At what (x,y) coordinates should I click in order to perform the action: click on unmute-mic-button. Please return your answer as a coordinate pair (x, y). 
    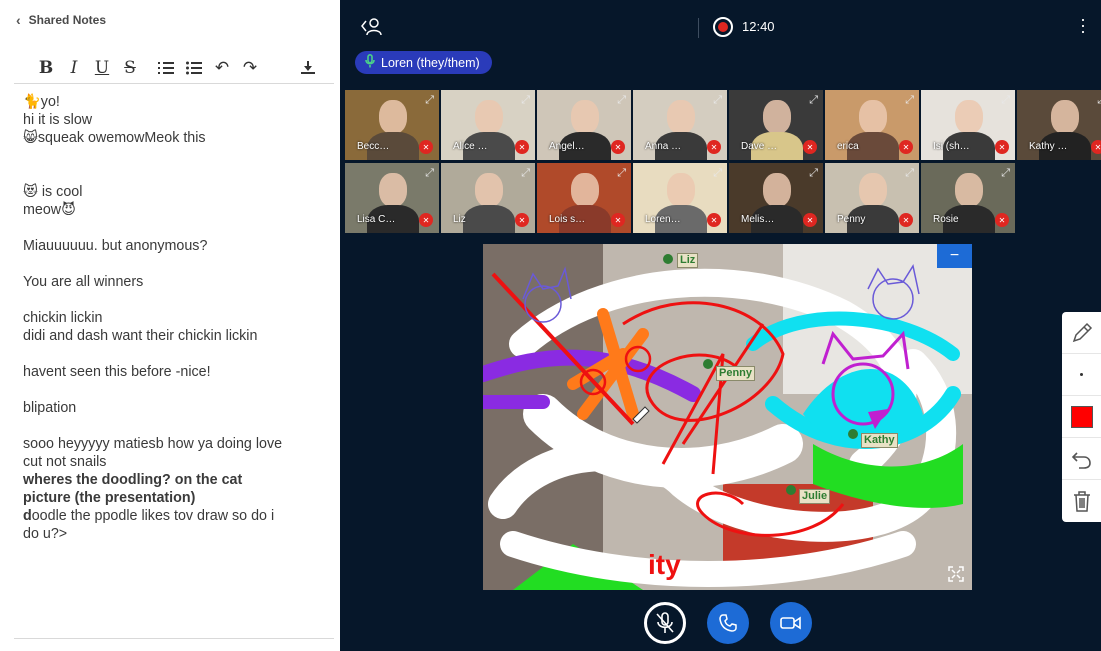
    Looking at the image, I should click on (665, 623).